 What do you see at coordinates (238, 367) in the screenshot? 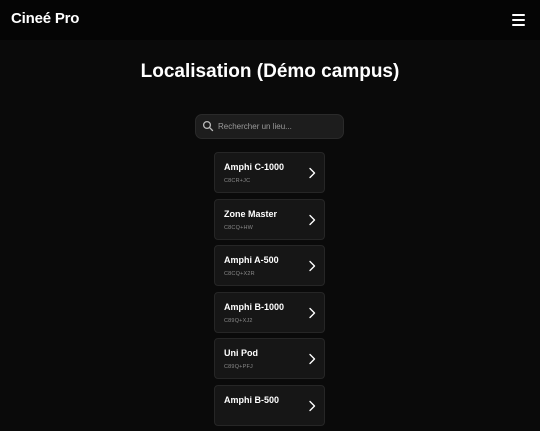
I see `location-code: C89Q+PFJ` at bounding box center [238, 367].